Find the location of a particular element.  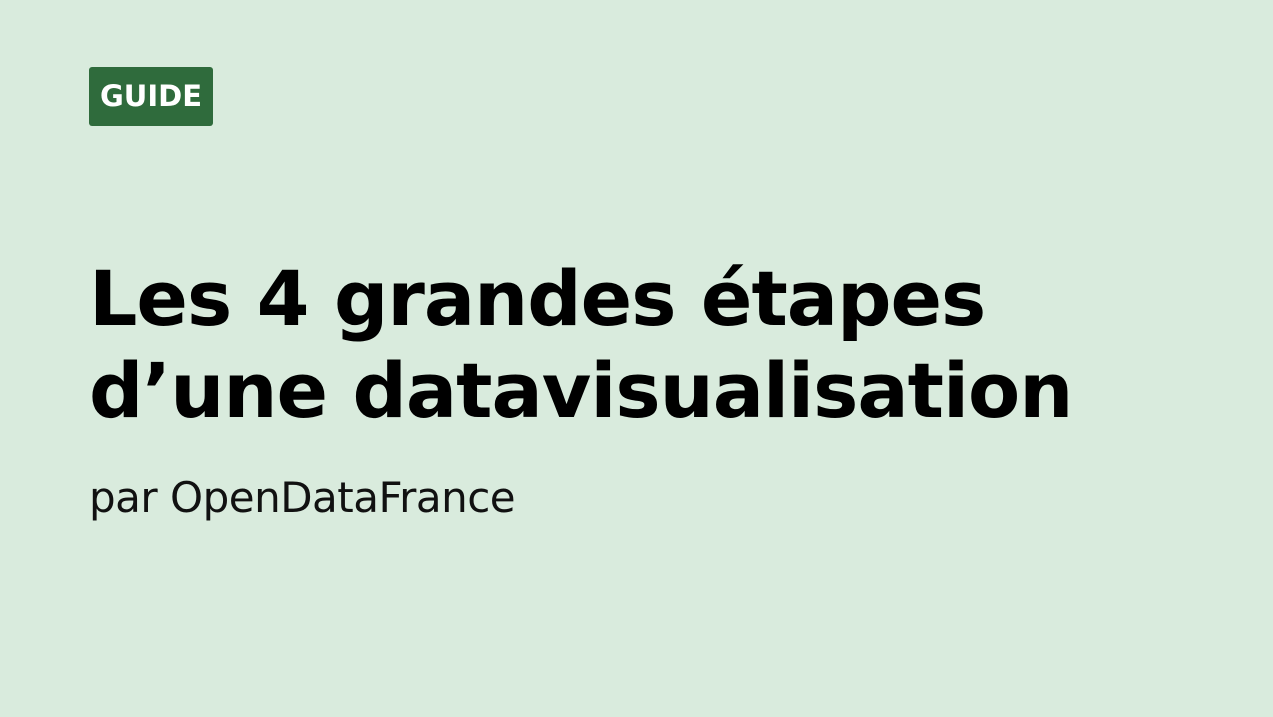

guide-badge-label: GUIDE is located at coordinates (151, 96).